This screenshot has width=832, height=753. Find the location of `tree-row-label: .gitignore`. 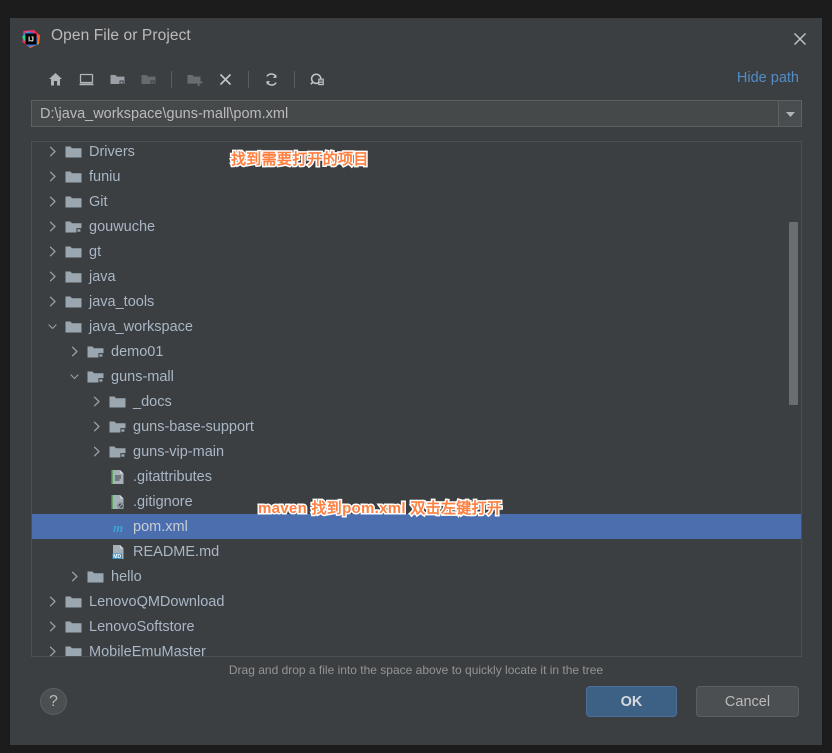

tree-row-label: .gitignore is located at coordinates (163, 501).